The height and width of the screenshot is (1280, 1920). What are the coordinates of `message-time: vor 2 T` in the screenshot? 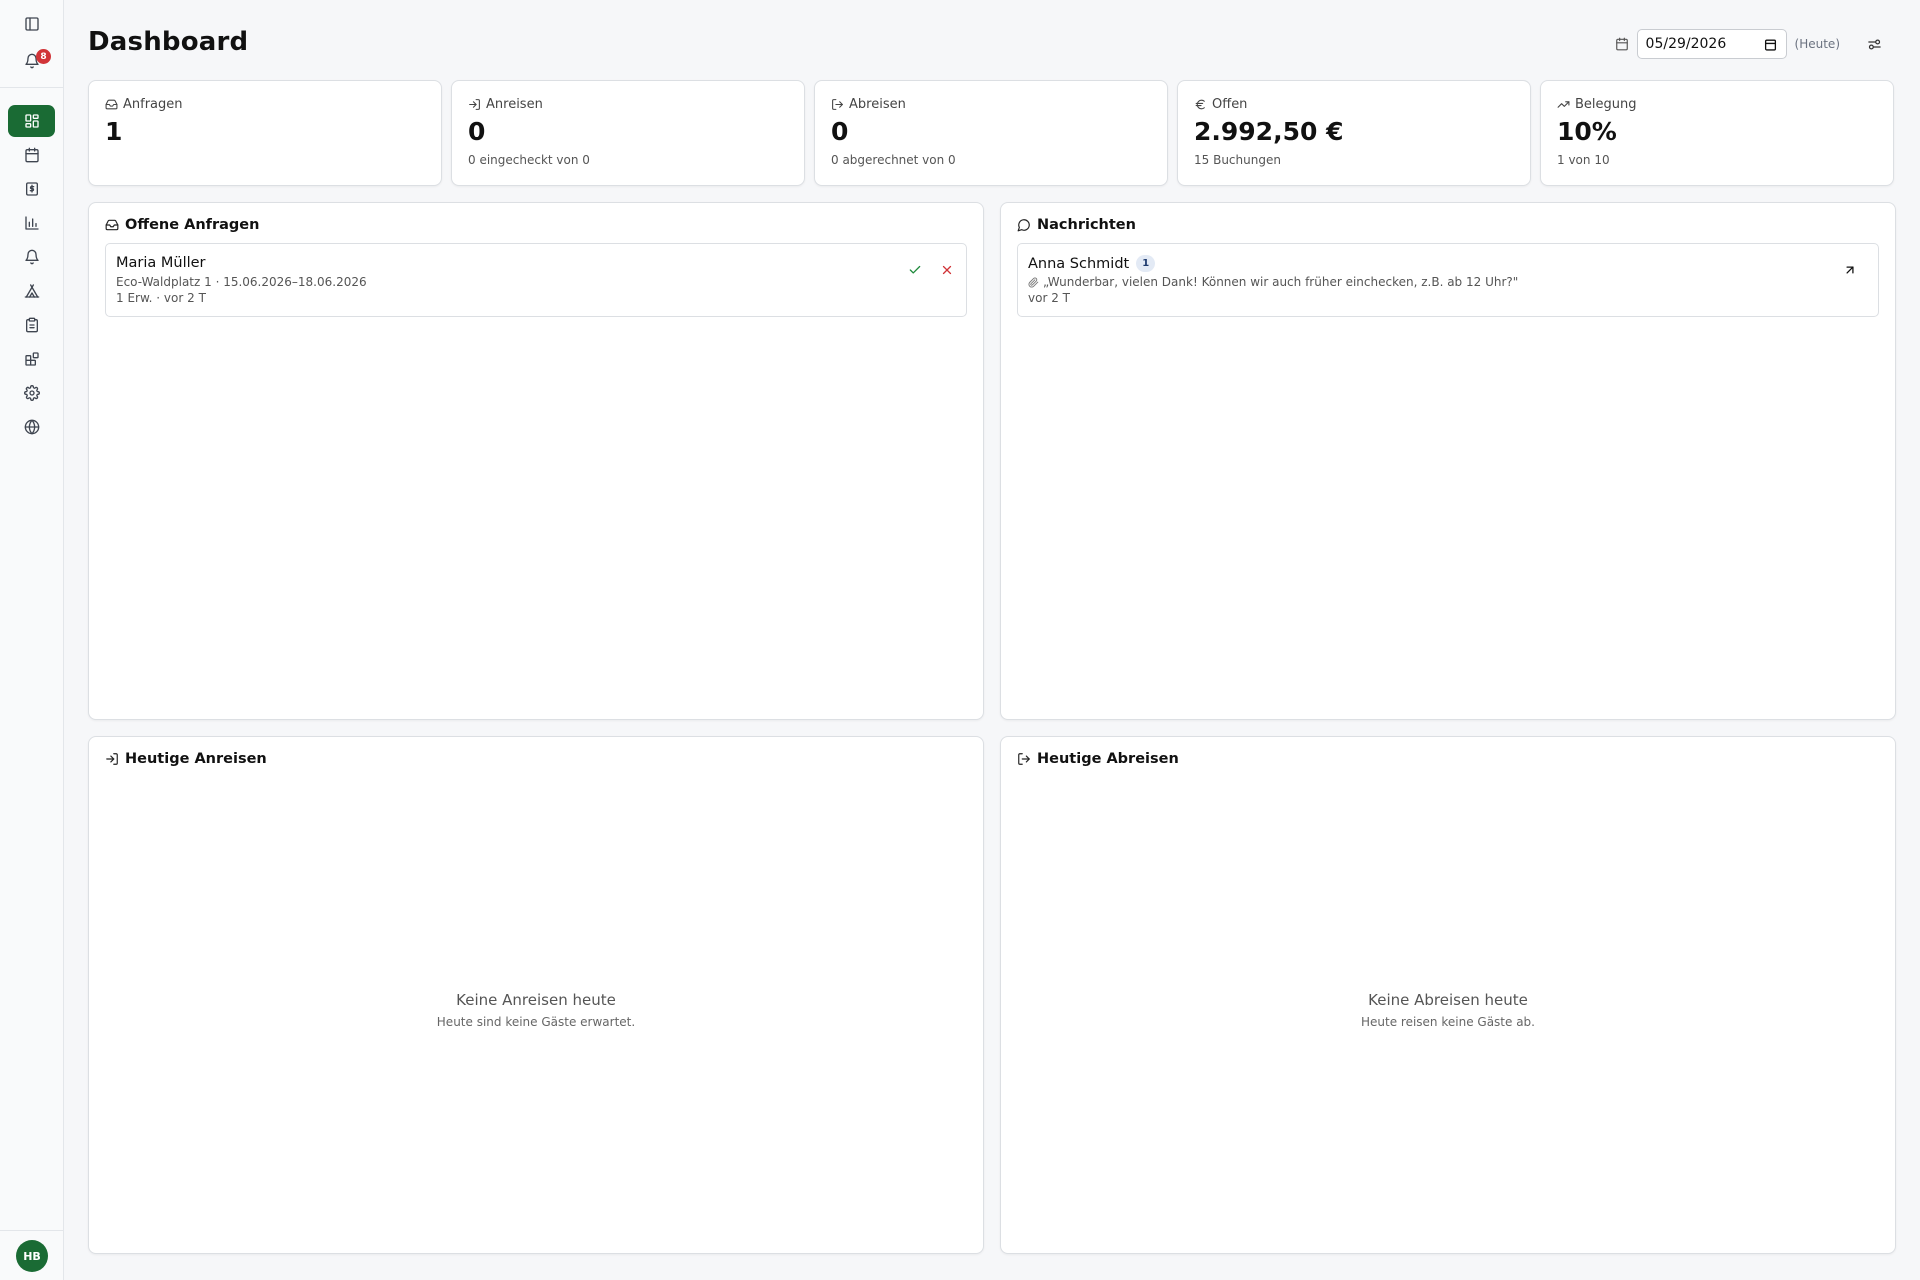 It's located at (1049, 298).